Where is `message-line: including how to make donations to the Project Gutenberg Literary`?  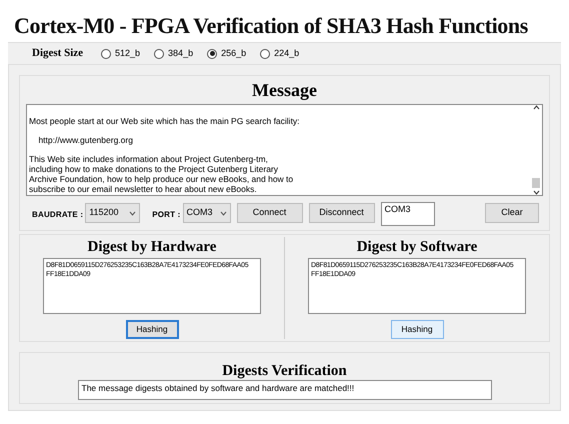
message-line: including how to make donations to the Project Gutenberg Literary is located at coordinates (153, 169).